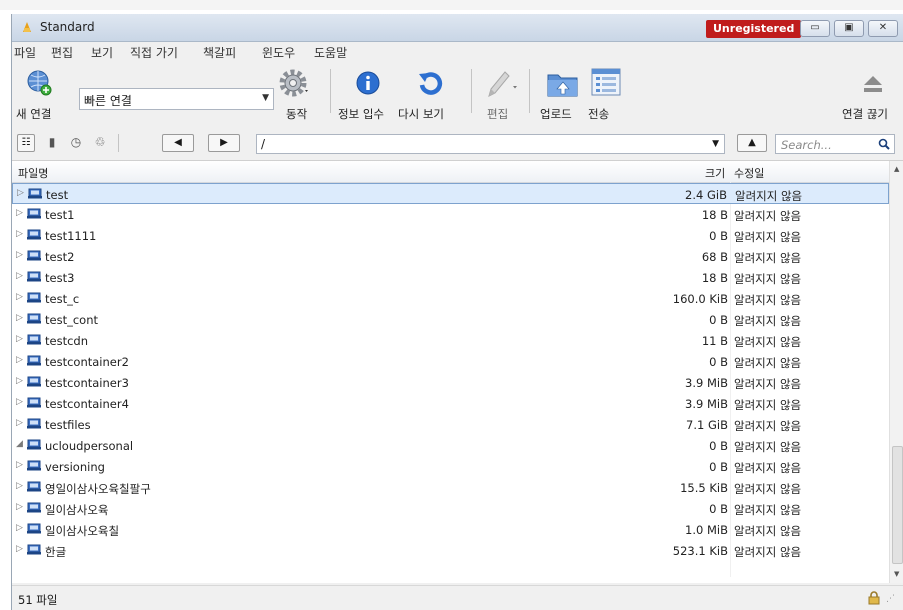 Image resolution: width=903 pixels, height=610 pixels. I want to click on table-row: ▷ testcontainer4 3.9 MiB 알려지지 않음, so click(450, 403).